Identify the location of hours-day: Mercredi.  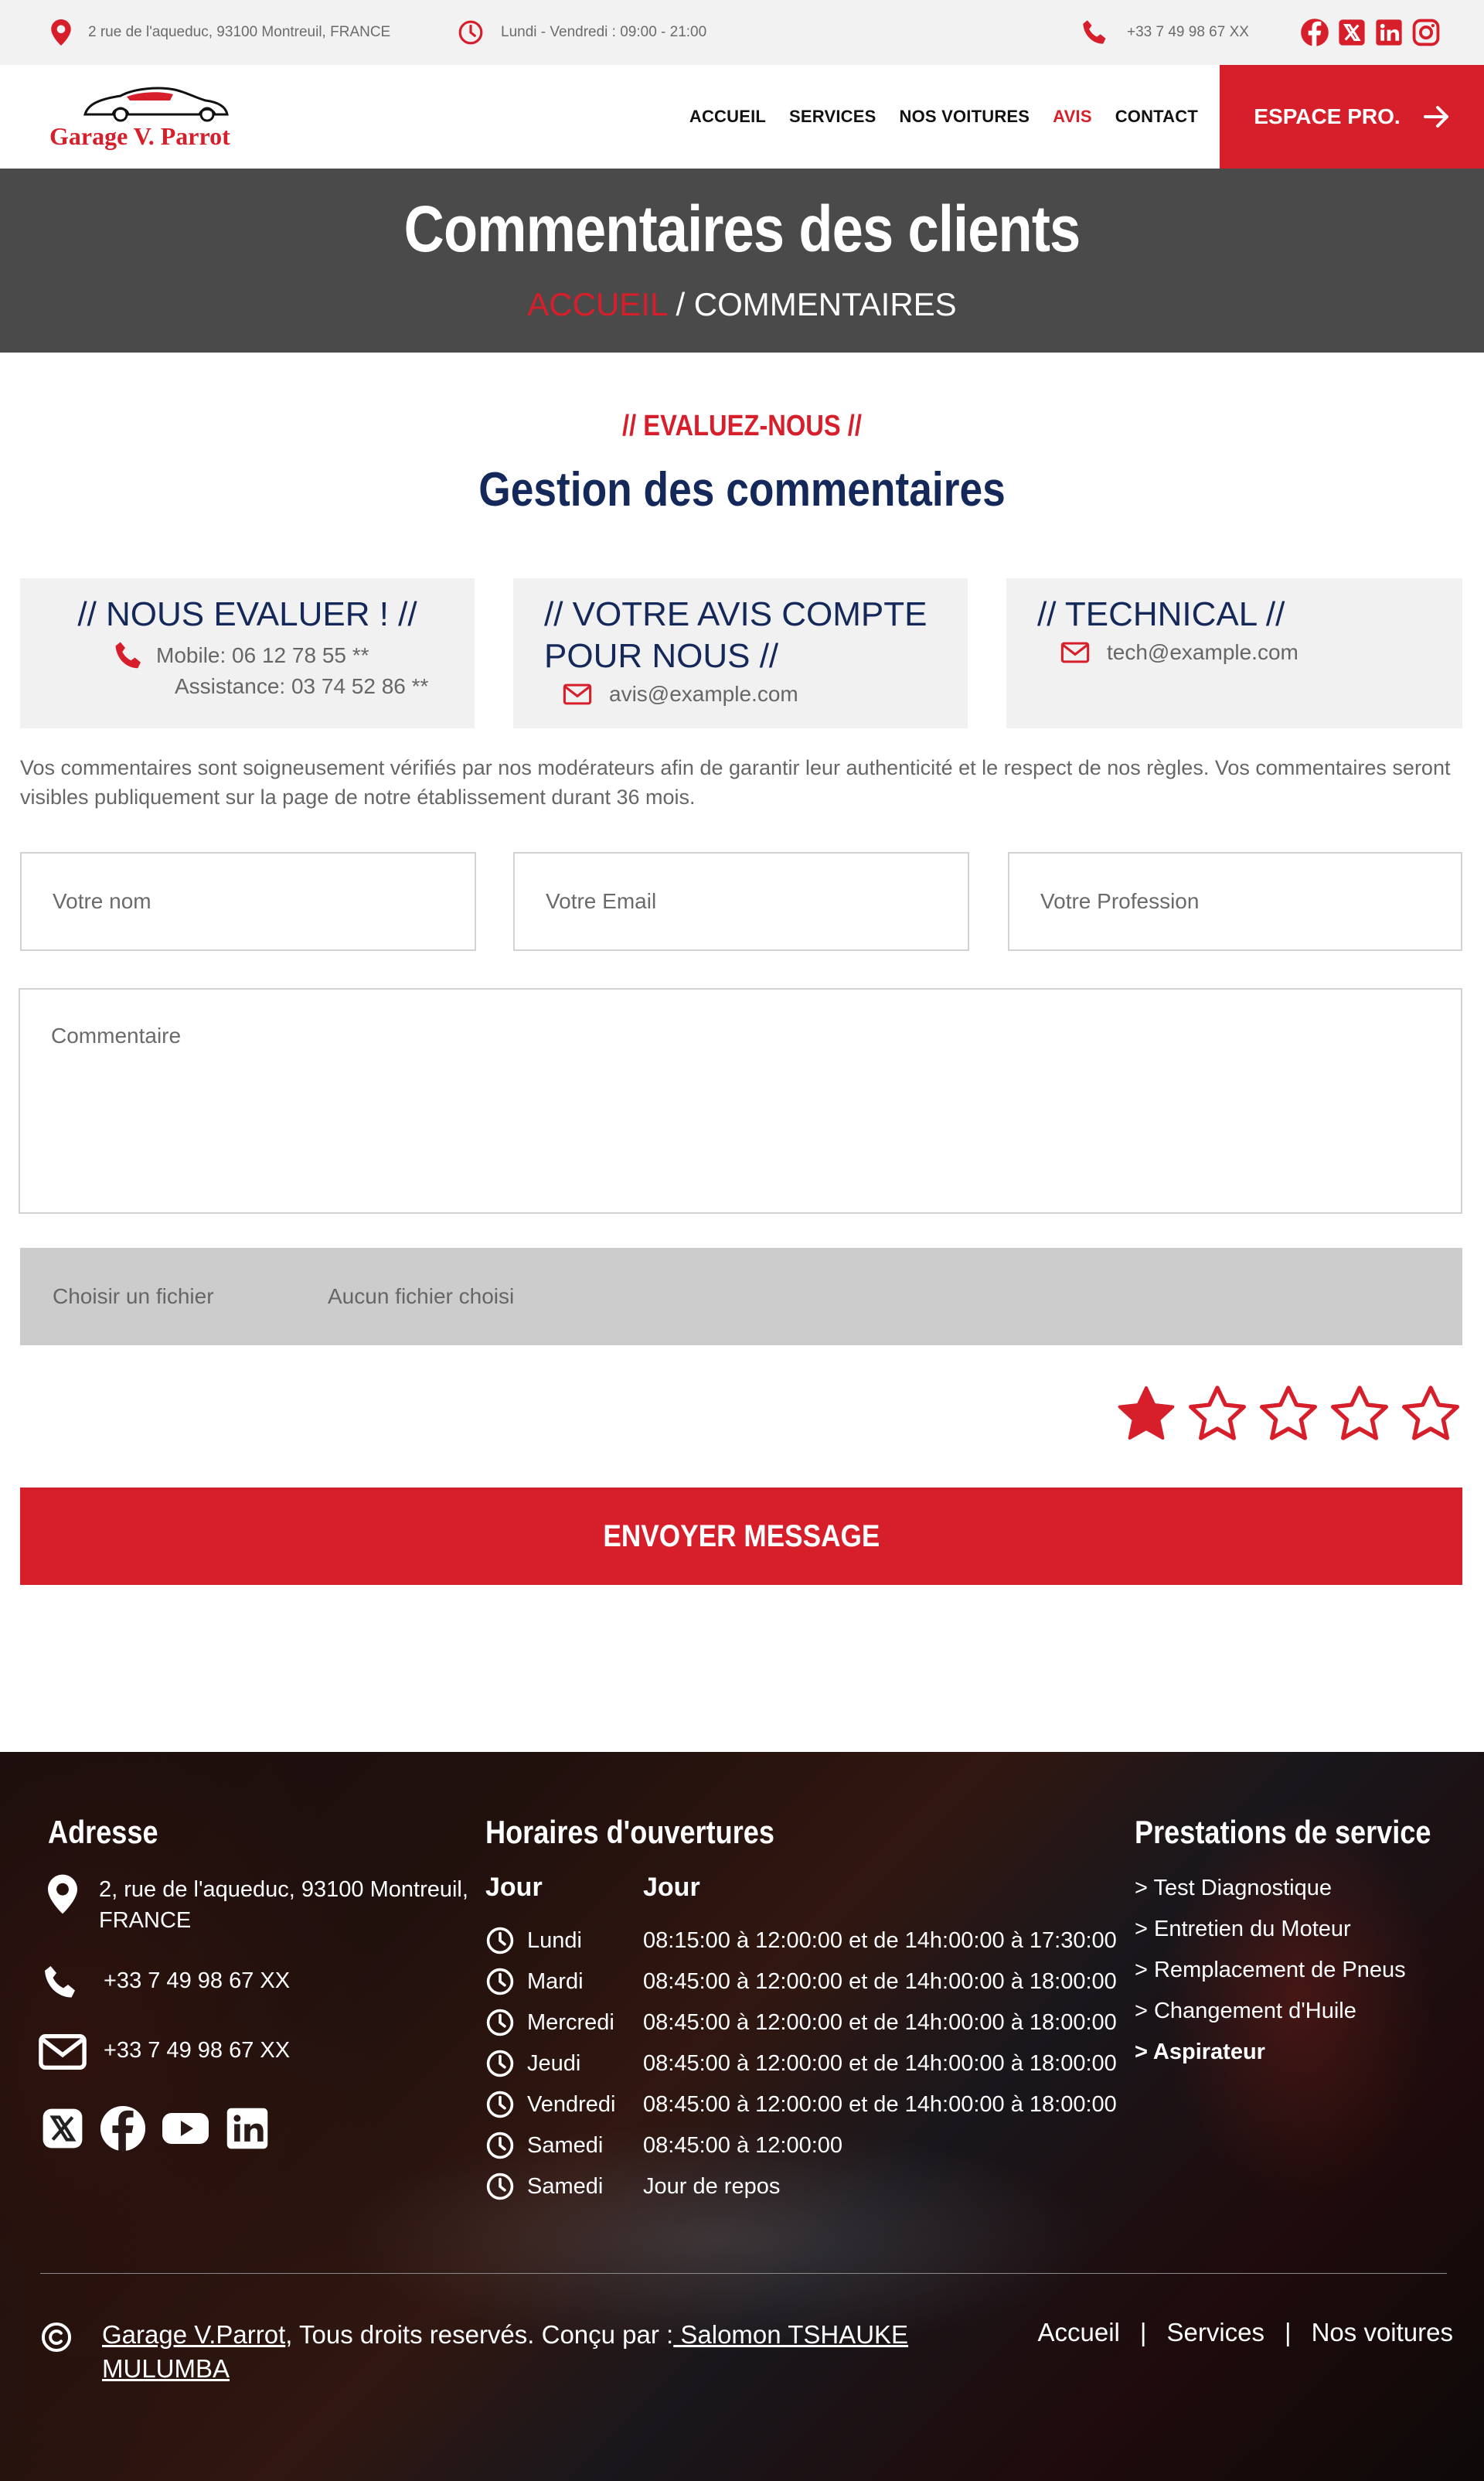
(570, 2022).